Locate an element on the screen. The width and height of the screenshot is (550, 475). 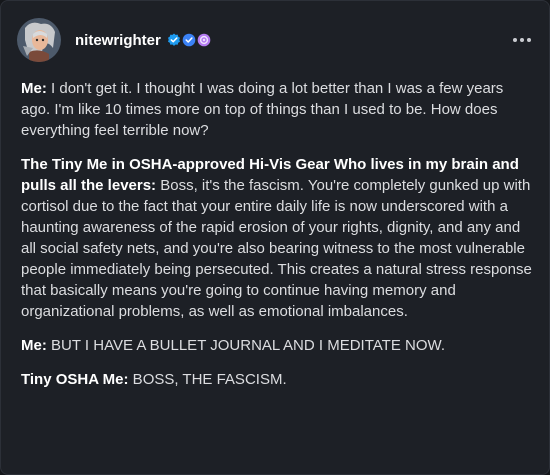
avatar is located at coordinates (39, 40).